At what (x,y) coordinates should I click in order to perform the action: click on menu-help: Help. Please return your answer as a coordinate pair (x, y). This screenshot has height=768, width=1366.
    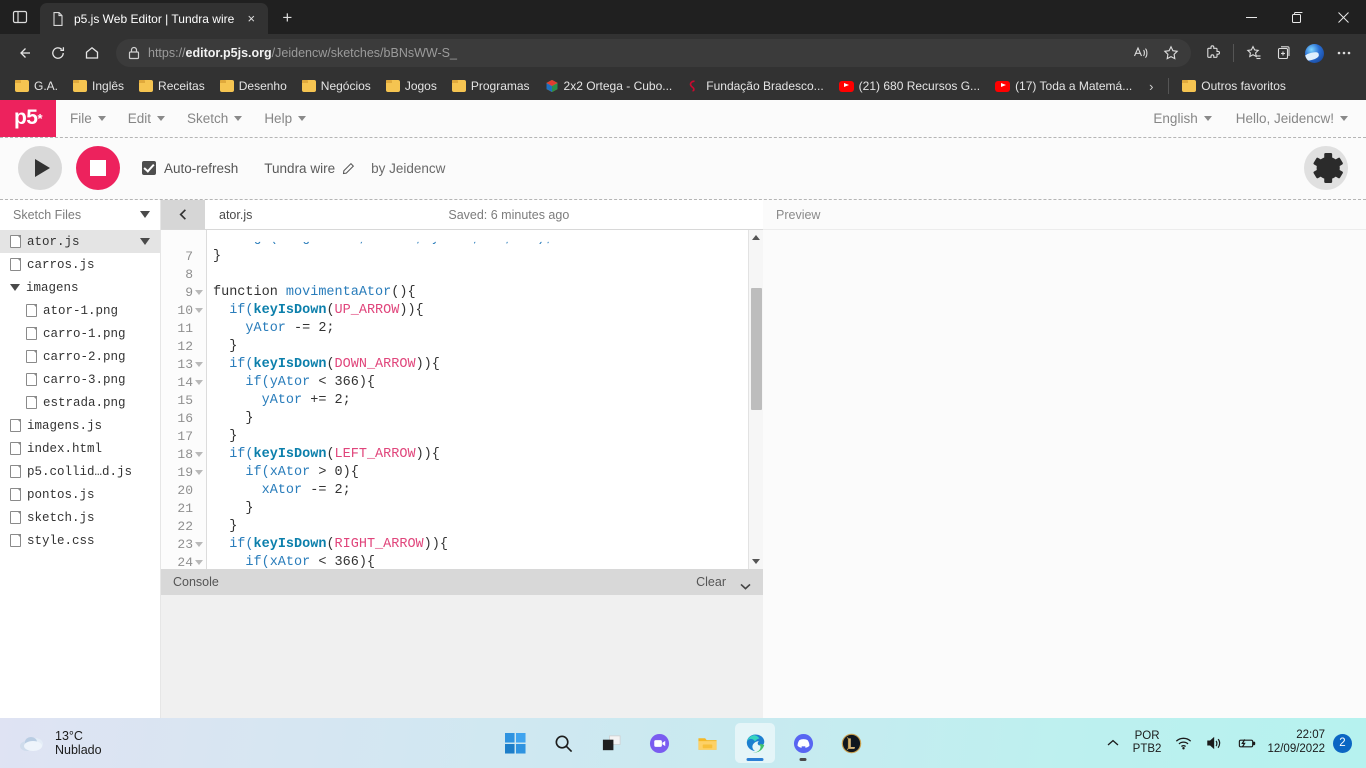
    Looking at the image, I should click on (285, 118).